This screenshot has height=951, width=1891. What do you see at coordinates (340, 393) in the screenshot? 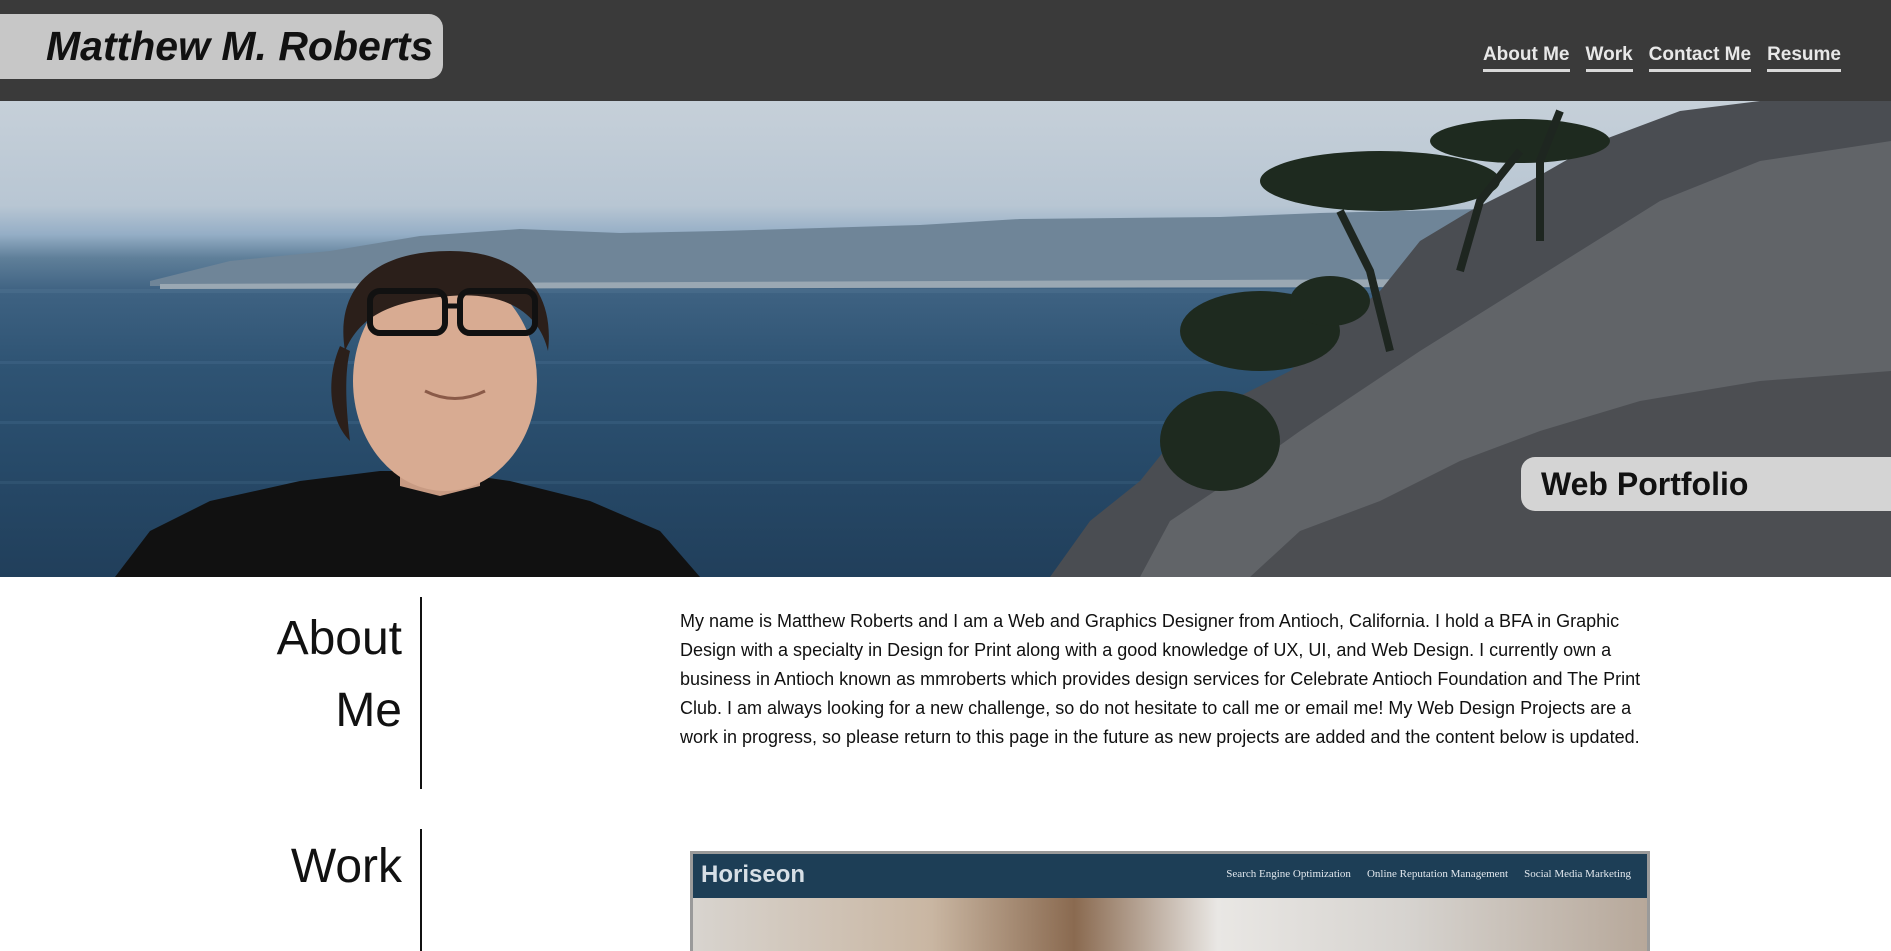
I see `hair-side` at bounding box center [340, 393].